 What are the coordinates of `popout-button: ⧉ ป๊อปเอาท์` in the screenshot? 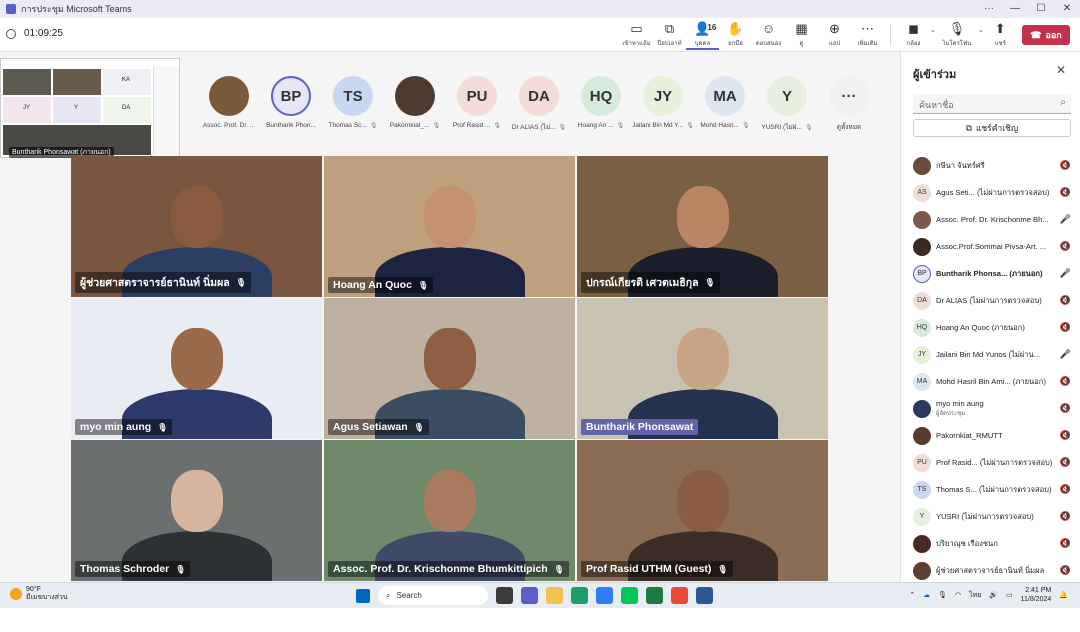 It's located at (669, 35).